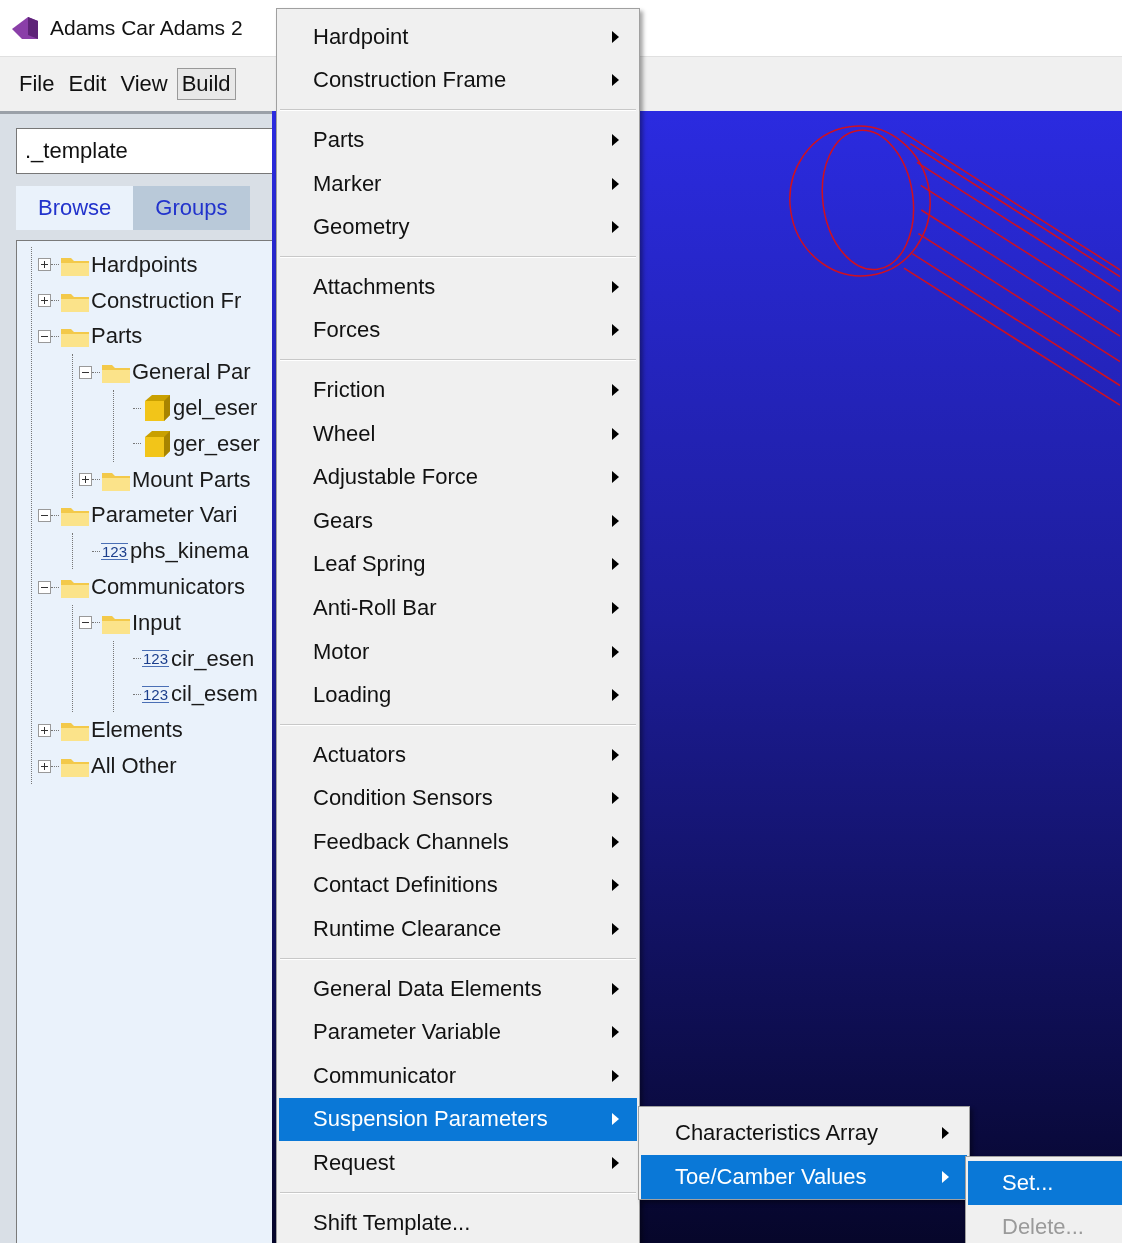 Image resolution: width=1122 pixels, height=1243 pixels. Describe the element at coordinates (206, 84) in the screenshot. I see `menu-bar-item: Build` at that location.